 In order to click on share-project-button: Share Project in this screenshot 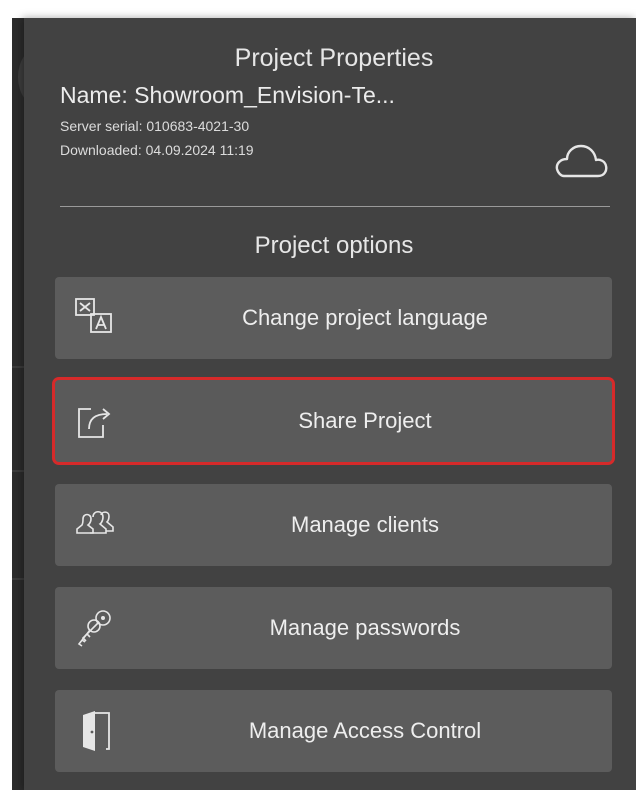, I will do `click(333, 421)`.